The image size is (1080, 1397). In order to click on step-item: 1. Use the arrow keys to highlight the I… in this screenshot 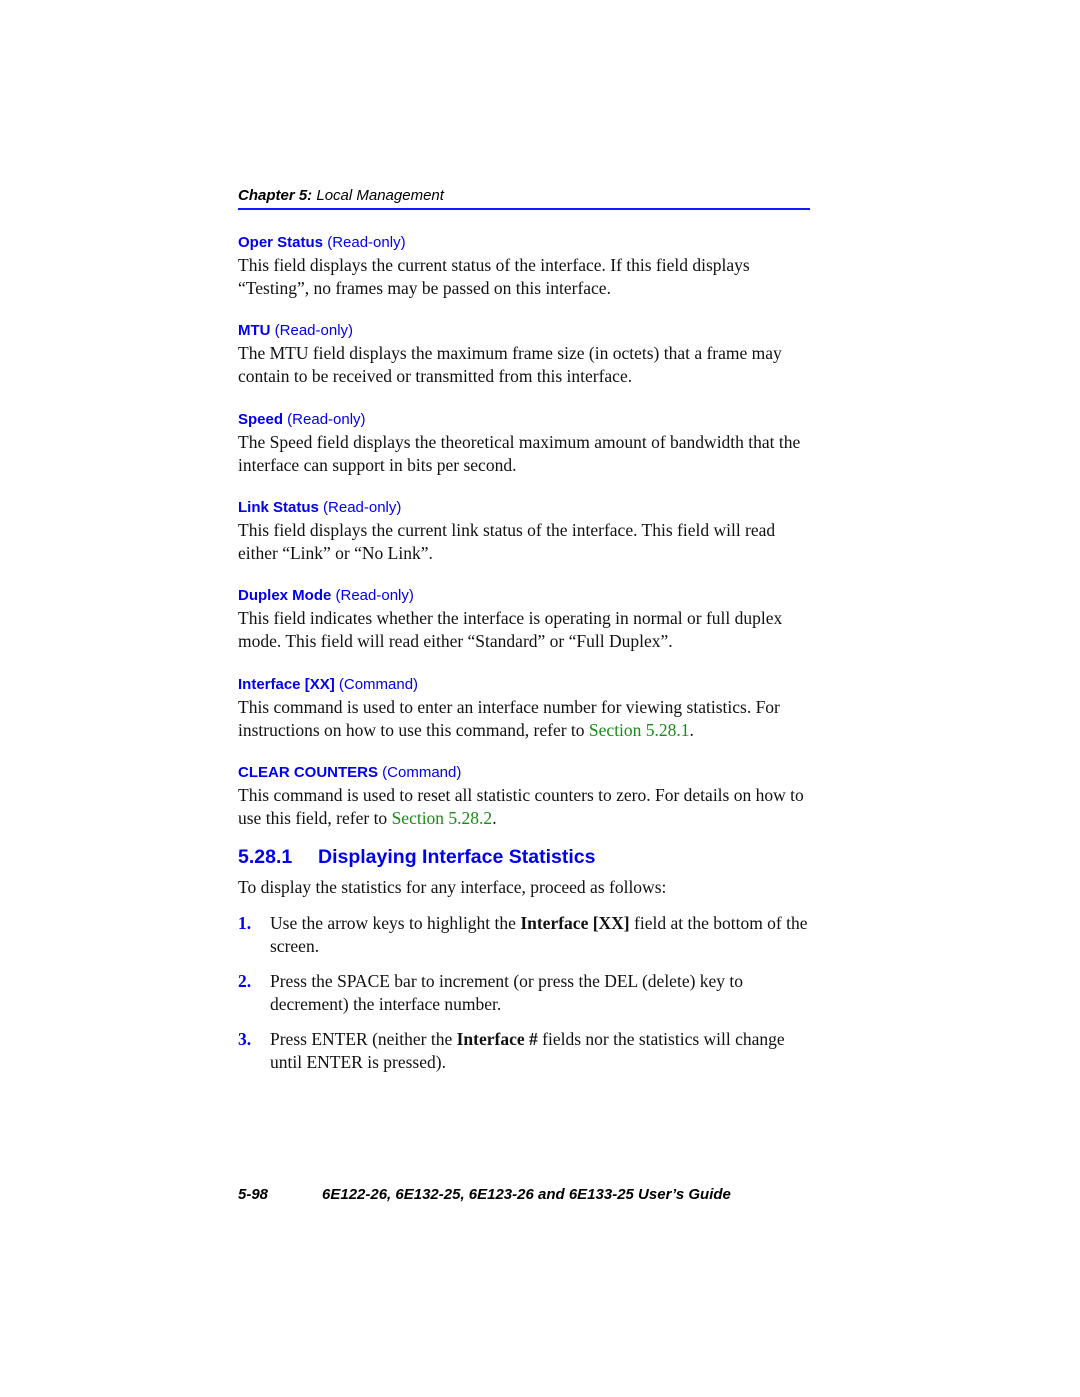, I will do `click(524, 935)`.